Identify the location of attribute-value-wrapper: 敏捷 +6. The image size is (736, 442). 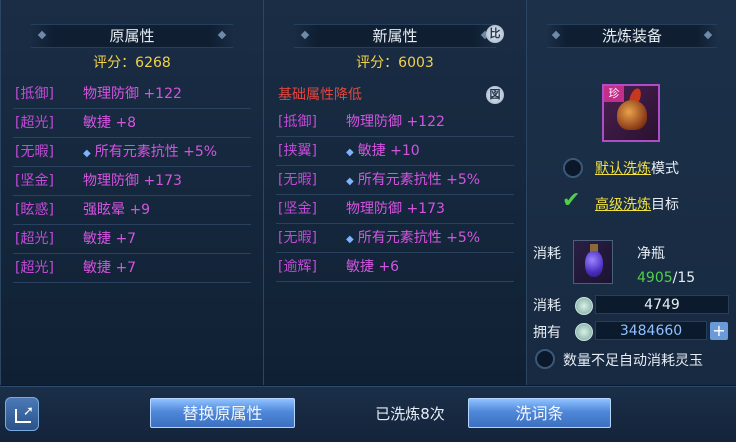
(372, 267).